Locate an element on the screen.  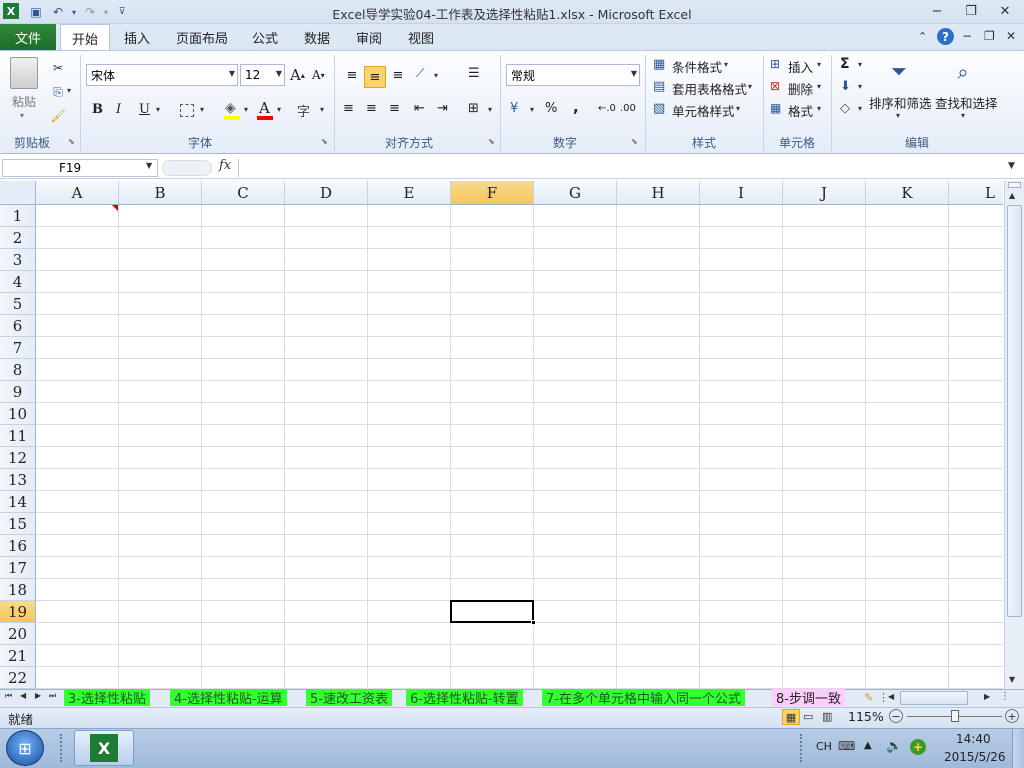
page-layout-view-icon: ▭ is located at coordinates (808, 716).